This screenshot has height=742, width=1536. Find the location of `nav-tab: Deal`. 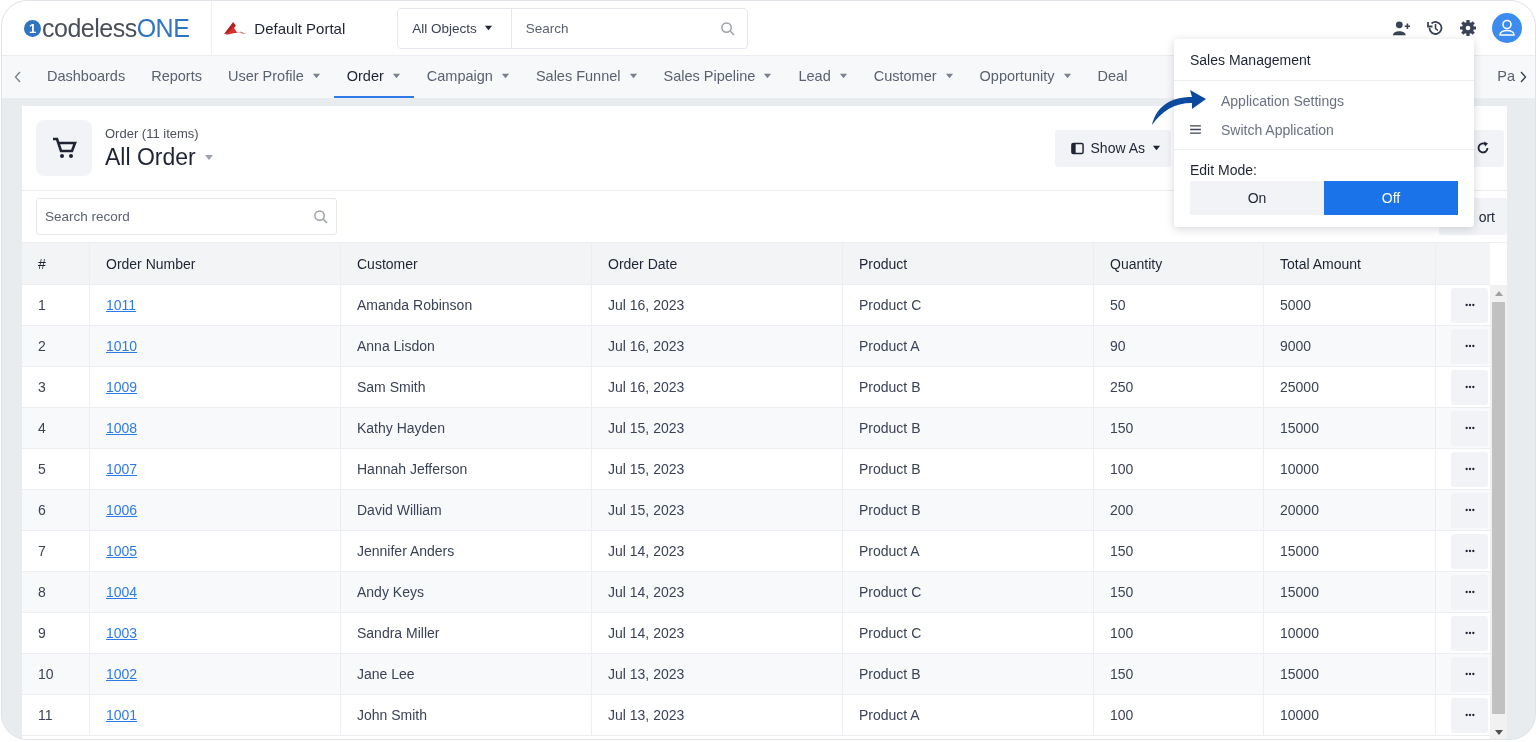

nav-tab: Deal is located at coordinates (1112, 77).